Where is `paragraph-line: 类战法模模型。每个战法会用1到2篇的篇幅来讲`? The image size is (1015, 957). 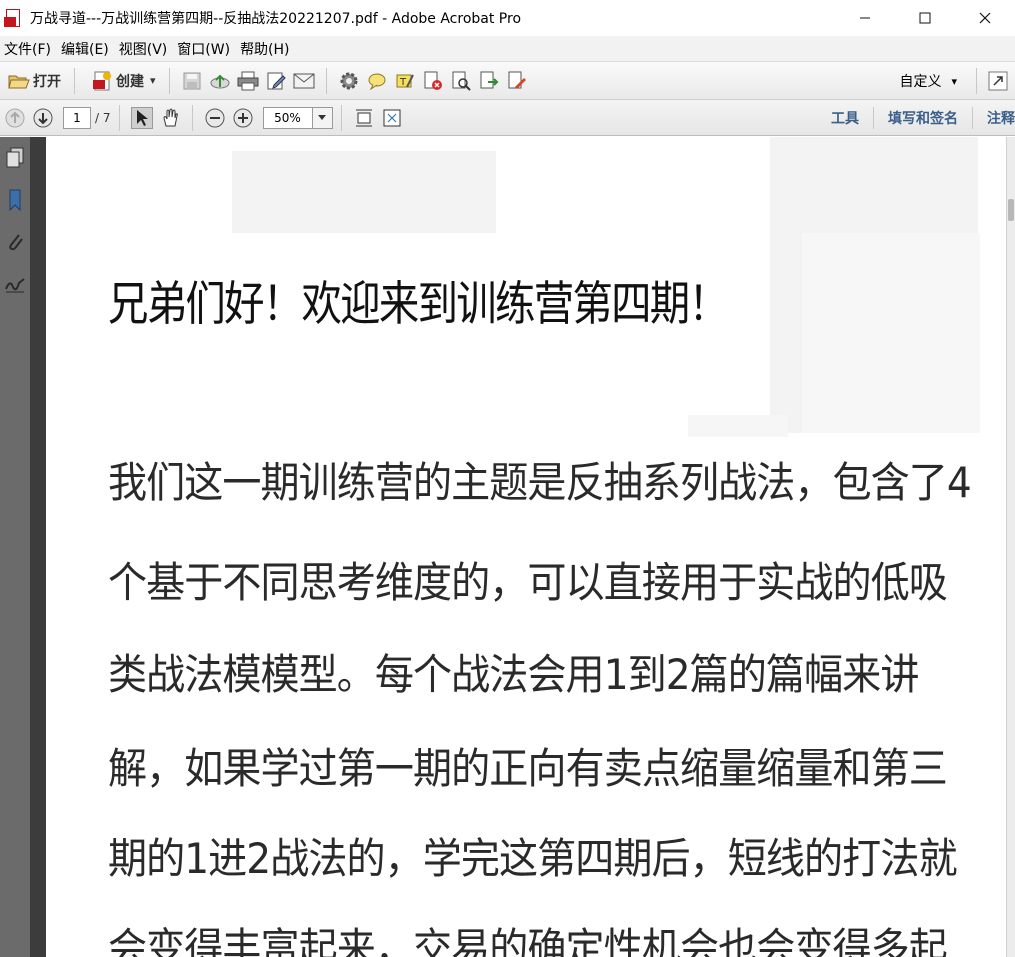 paragraph-line: 类战法模模型。每个战法会用1到2篇的篇幅来讲 is located at coordinates (513, 674).